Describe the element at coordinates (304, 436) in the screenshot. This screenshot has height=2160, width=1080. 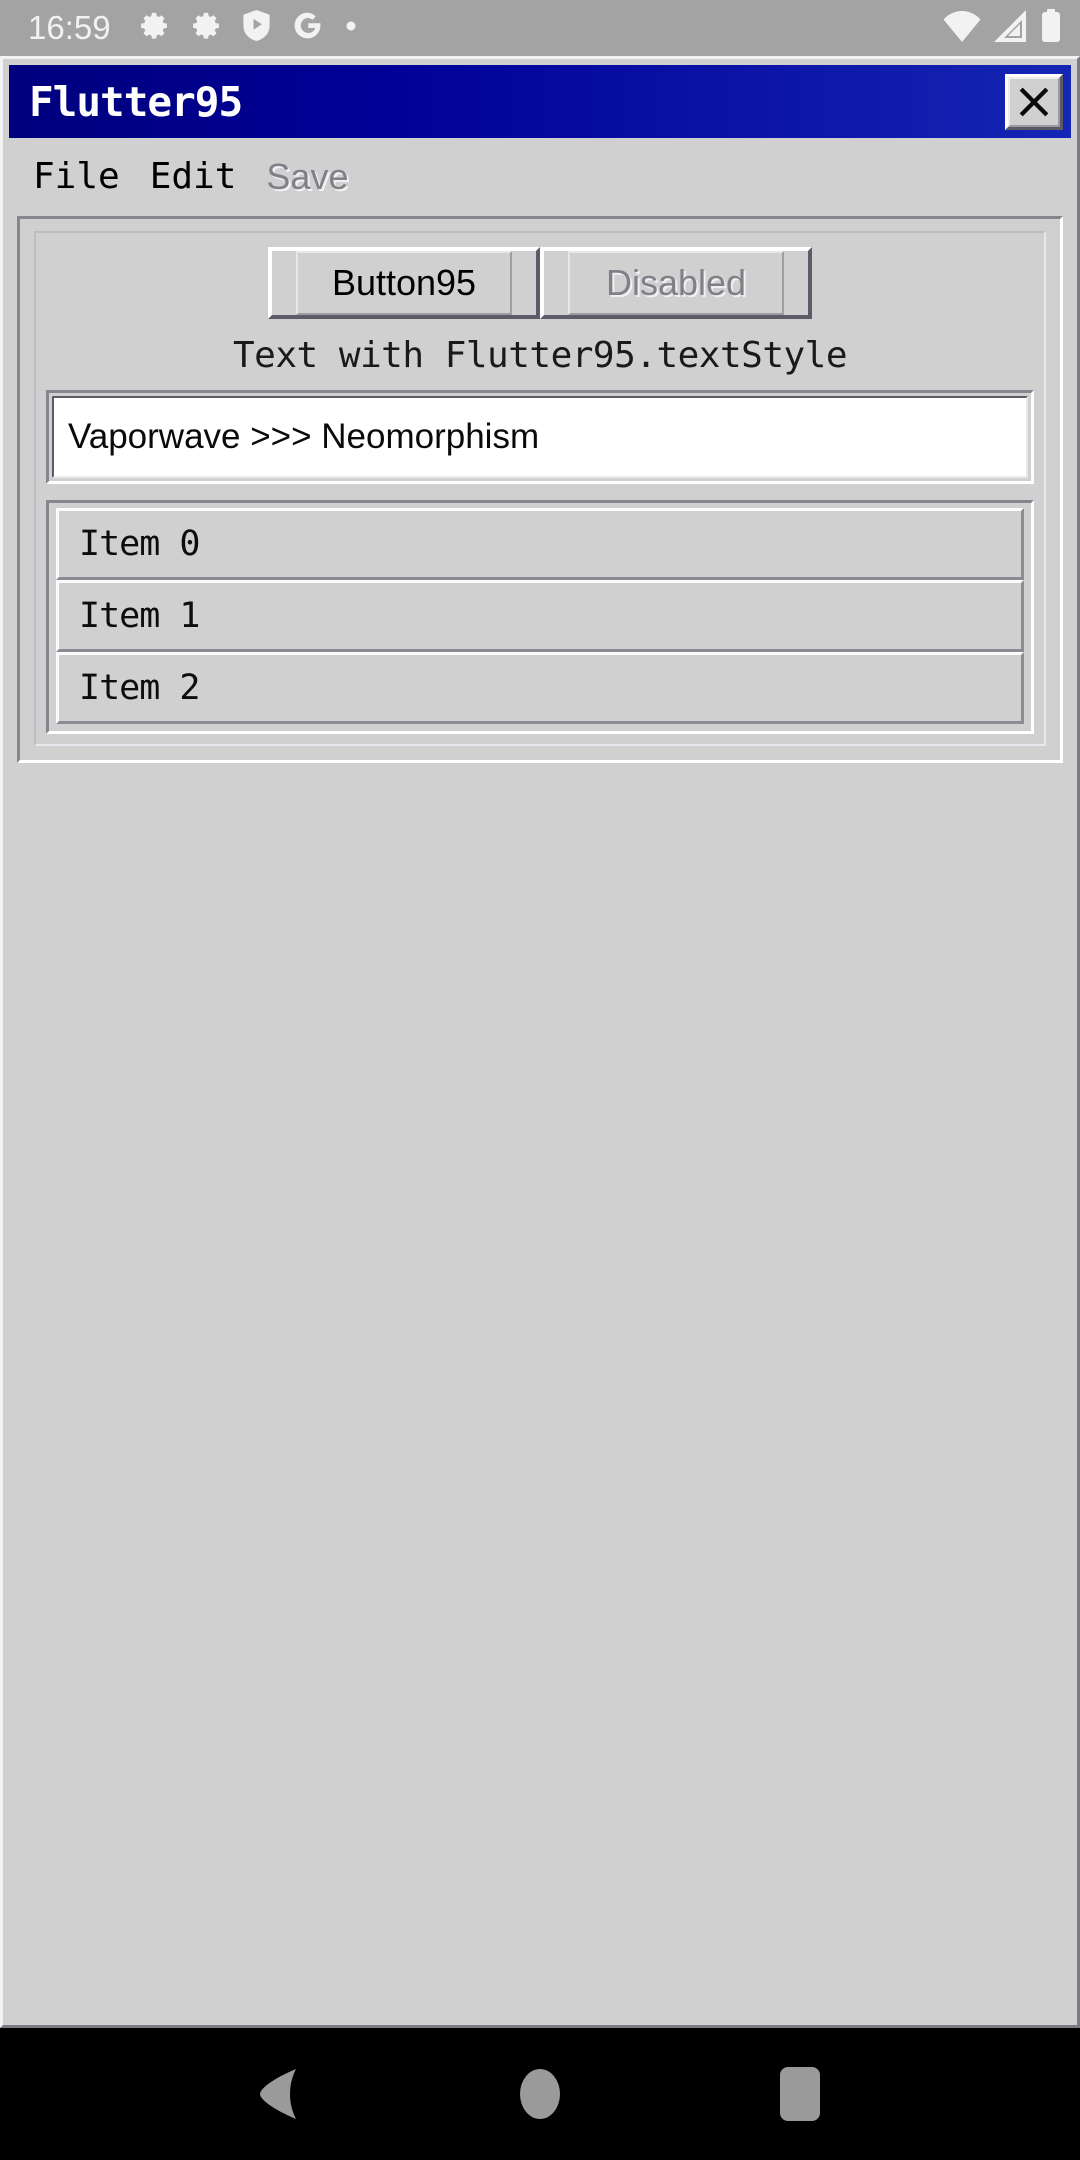
I see `text-input-value: Vaporwave >>> Neomorphism` at that location.